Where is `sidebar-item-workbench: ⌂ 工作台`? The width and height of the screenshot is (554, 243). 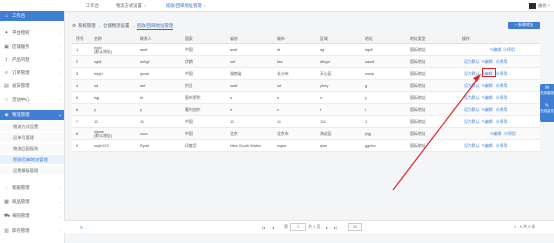 sidebar-item-workbench: ⌂ 工作台 is located at coordinates (32, 16).